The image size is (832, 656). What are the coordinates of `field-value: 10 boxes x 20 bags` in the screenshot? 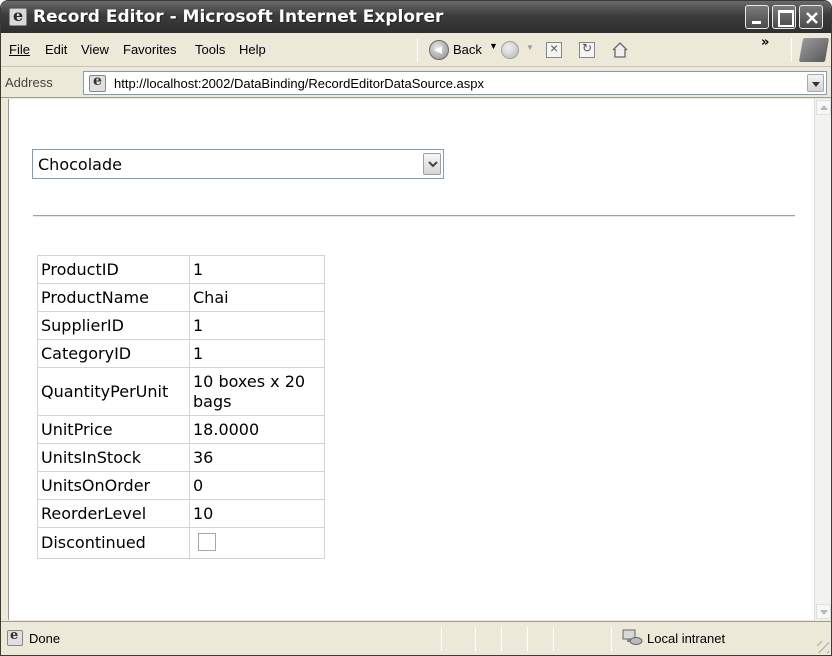 It's located at (257, 391).